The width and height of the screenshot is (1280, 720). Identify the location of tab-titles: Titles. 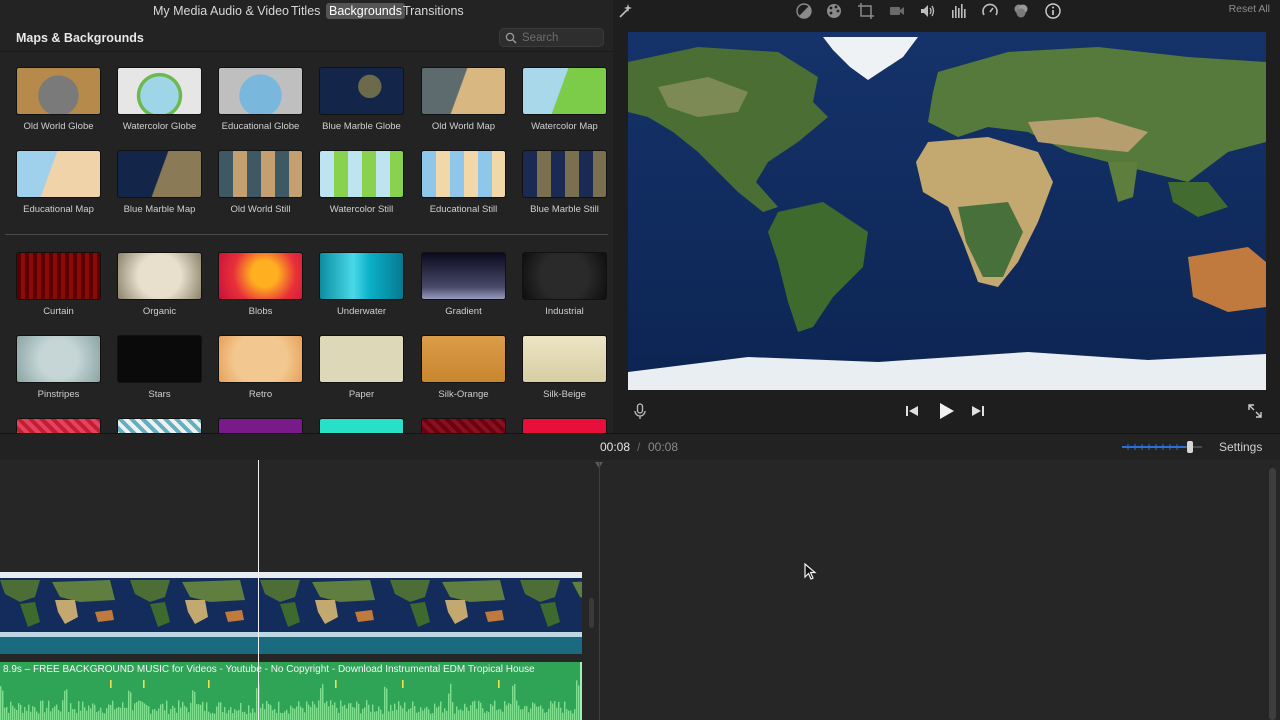
(305, 11).